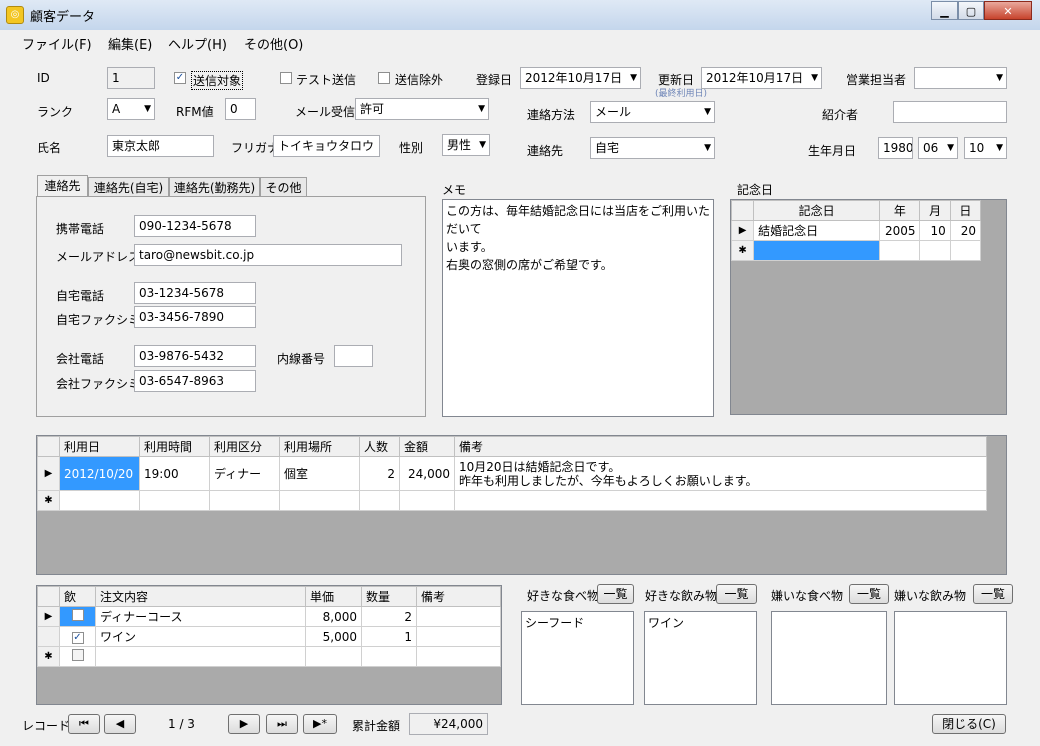  Describe the element at coordinates (240, 109) in the screenshot. I see `rfm-field: 0` at that location.